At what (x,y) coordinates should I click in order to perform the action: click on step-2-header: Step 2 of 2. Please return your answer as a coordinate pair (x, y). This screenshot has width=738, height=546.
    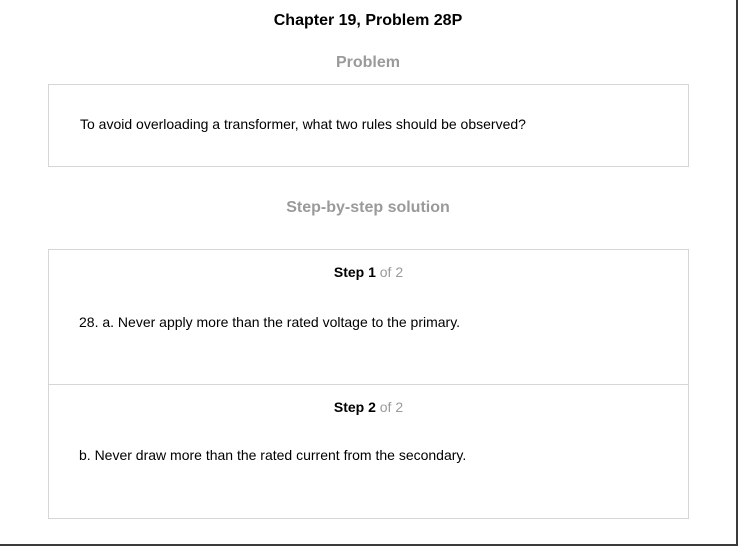
    Looking at the image, I should click on (368, 407).